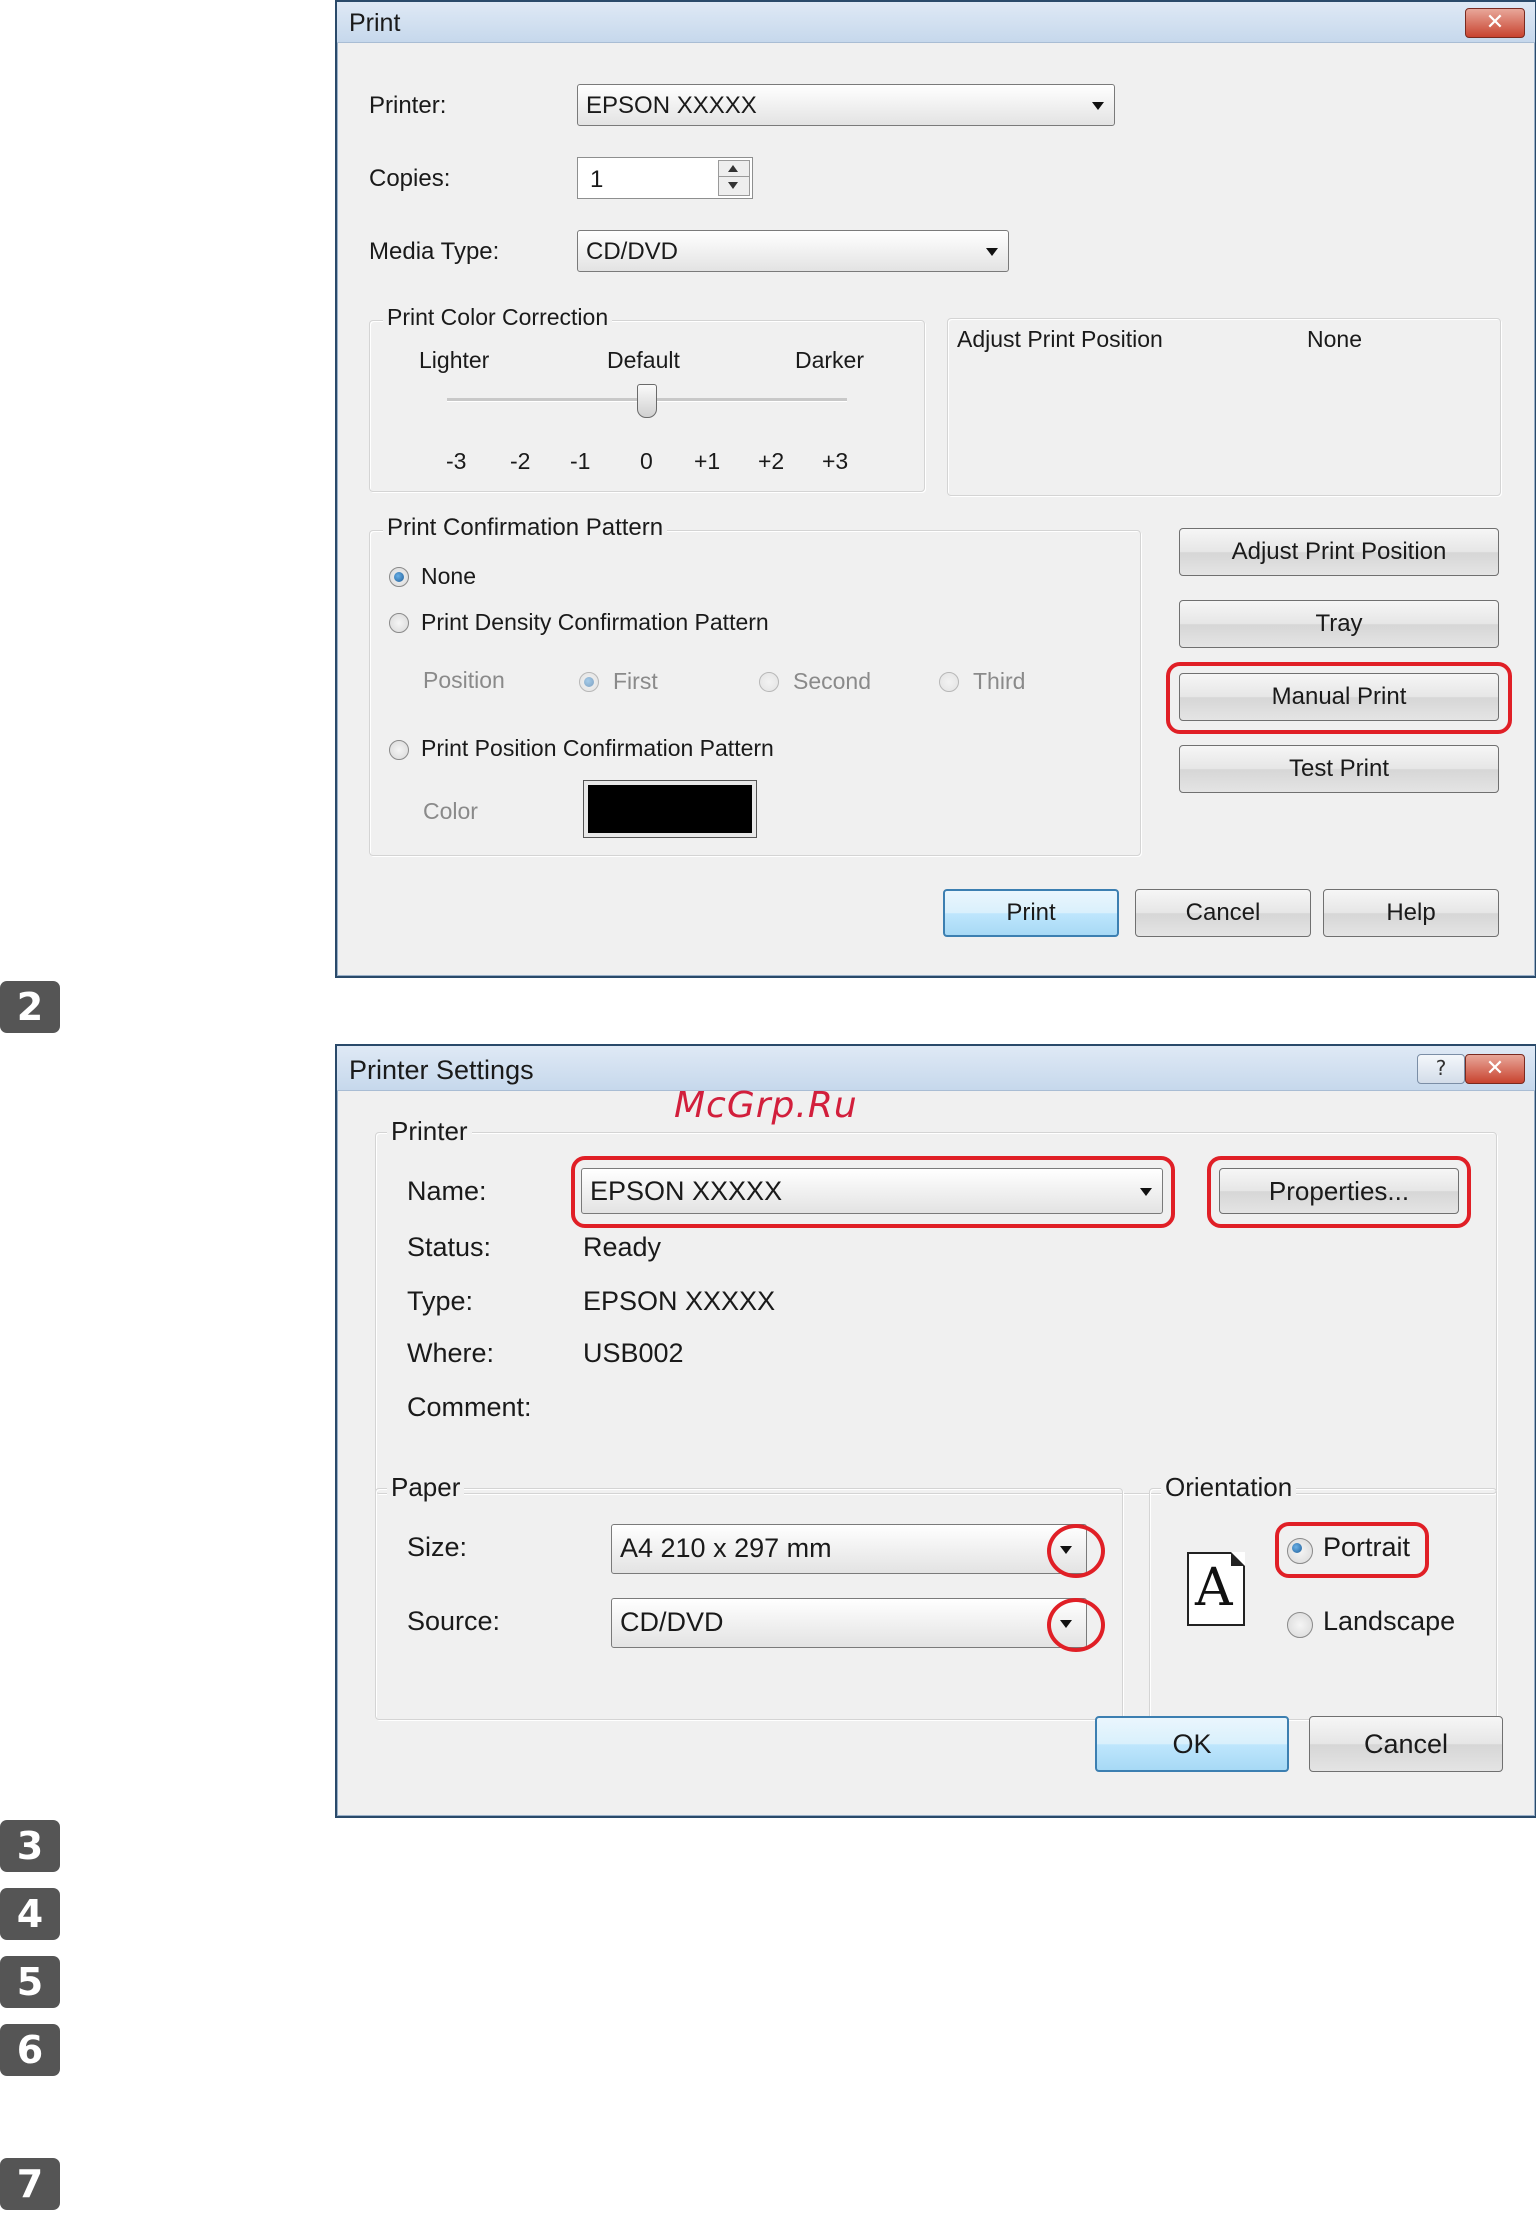  Describe the element at coordinates (408, 105) in the screenshot. I see `printer-label: Printer:` at that location.